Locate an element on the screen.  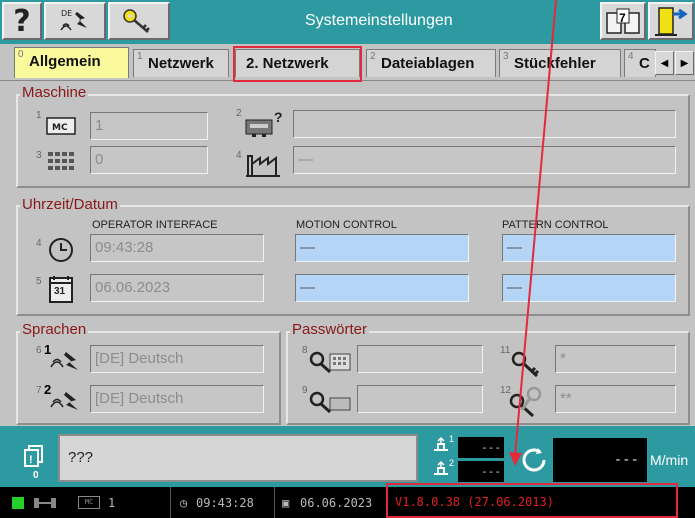
tab-scroll-left-button: ◀ is located at coordinates (664, 63).